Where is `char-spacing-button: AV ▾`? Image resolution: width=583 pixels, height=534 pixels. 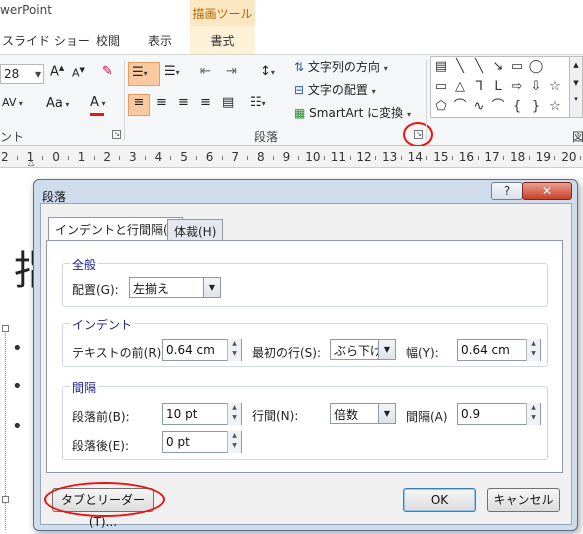 char-spacing-button: AV ▾ is located at coordinates (12, 102).